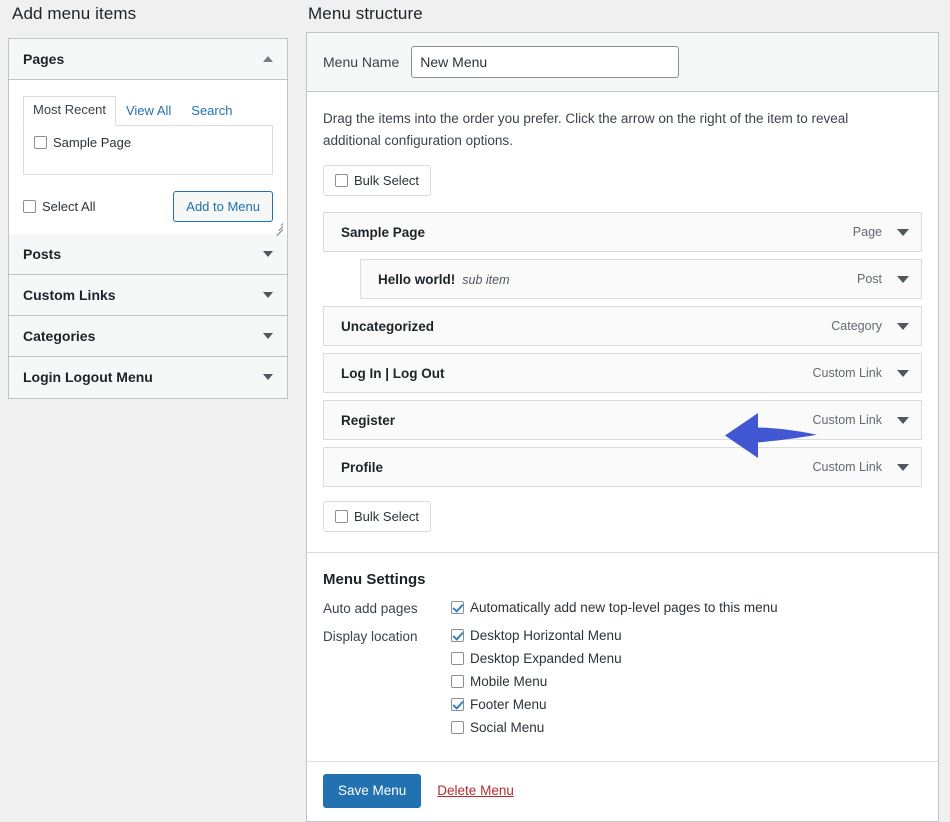 Image resolution: width=950 pixels, height=822 pixels. I want to click on add-to-menu-button: Add to Menu, so click(223, 206).